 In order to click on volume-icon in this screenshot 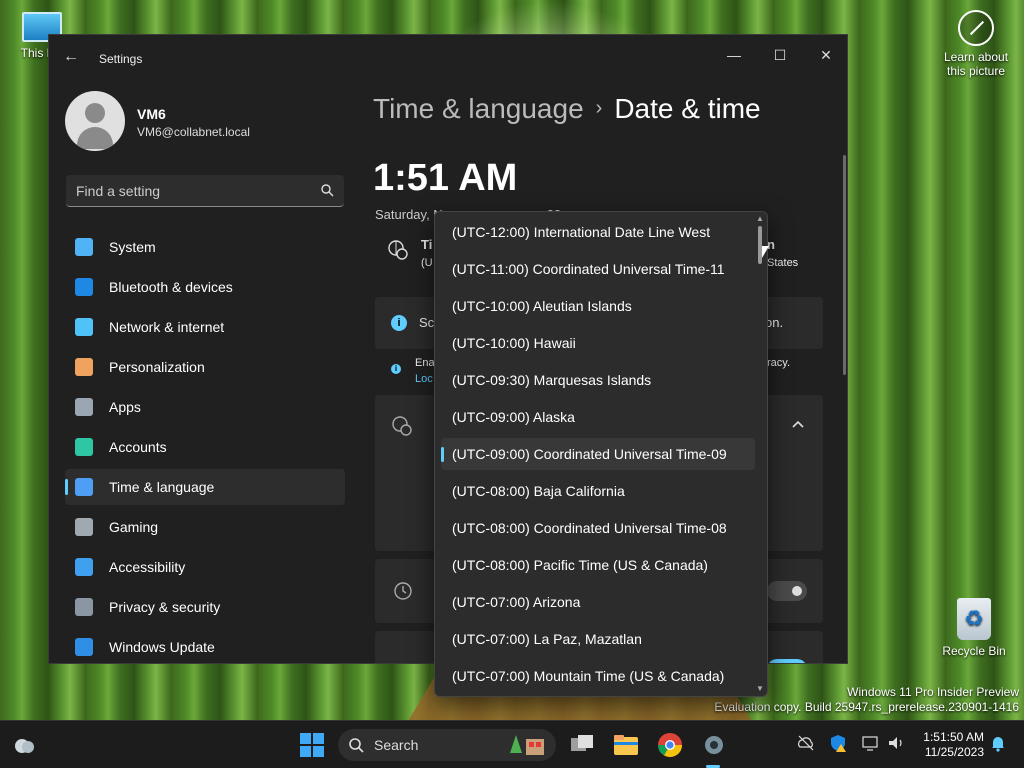, I will do `click(896, 743)`.